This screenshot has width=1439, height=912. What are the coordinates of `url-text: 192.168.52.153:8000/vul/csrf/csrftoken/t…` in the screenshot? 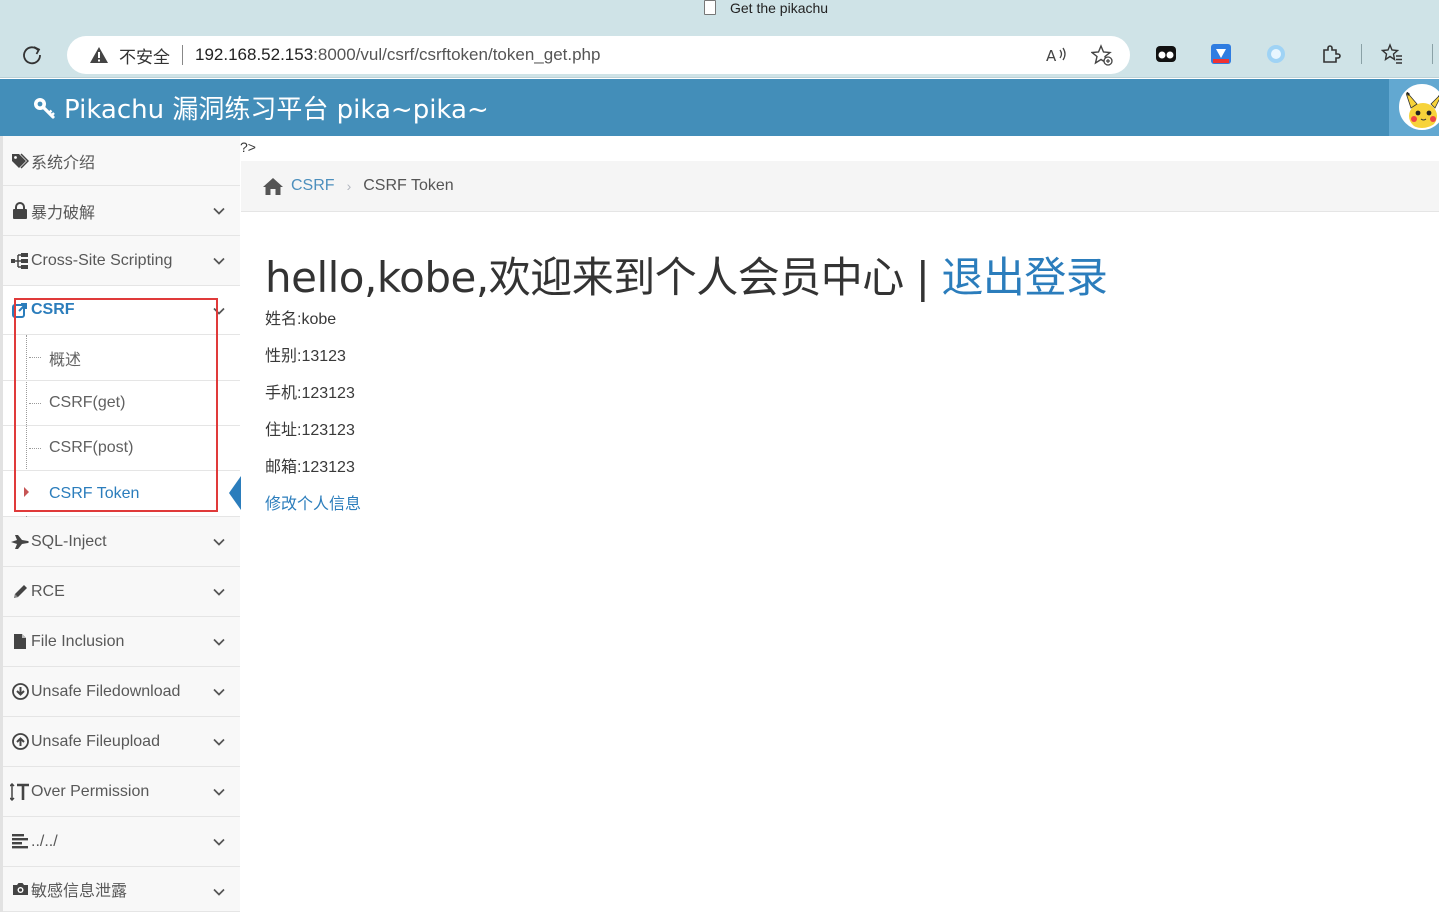 It's located at (397, 55).